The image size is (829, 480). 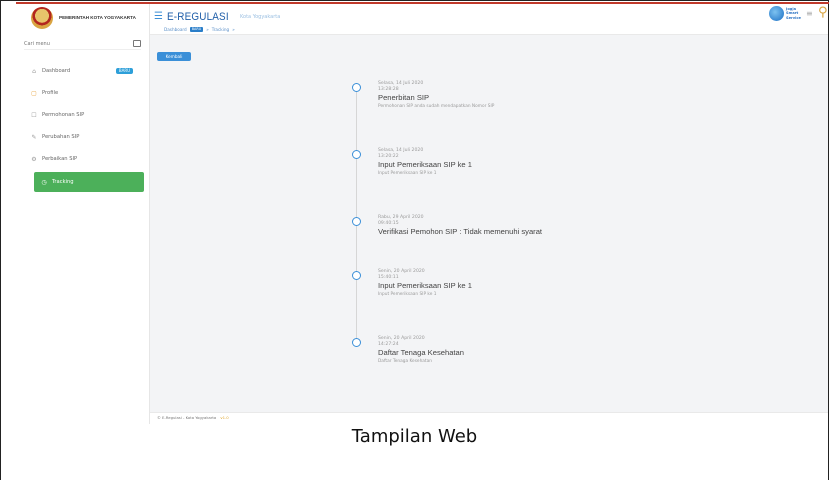 I want to click on back-button: Kembali, so click(x=174, y=56).